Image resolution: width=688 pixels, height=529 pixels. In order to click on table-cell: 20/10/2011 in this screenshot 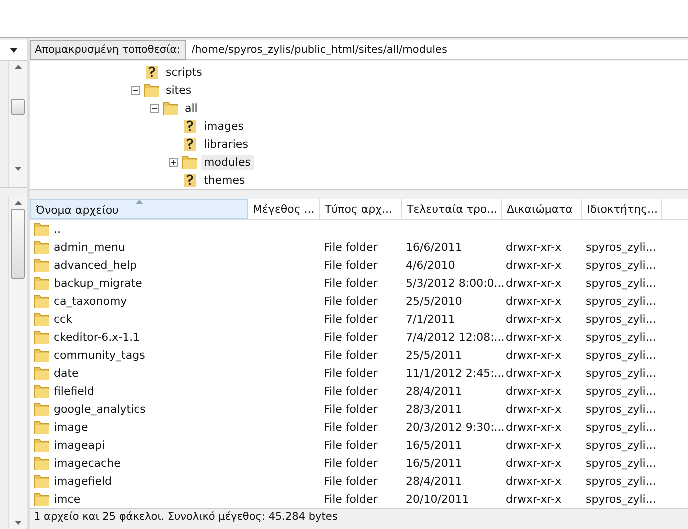, I will do `click(438, 499)`.